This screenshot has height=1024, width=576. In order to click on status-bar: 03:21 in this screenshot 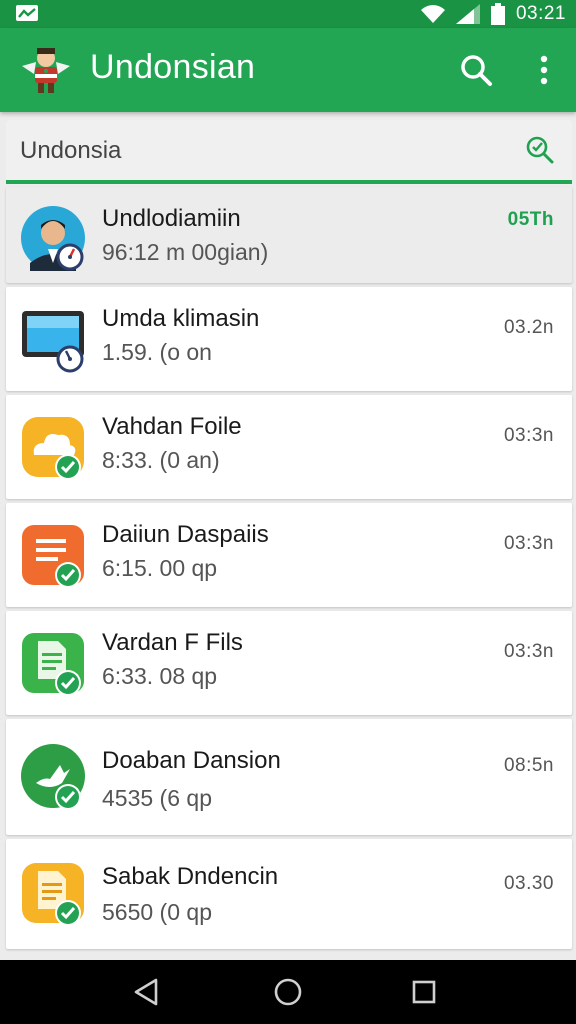, I will do `click(288, 14)`.